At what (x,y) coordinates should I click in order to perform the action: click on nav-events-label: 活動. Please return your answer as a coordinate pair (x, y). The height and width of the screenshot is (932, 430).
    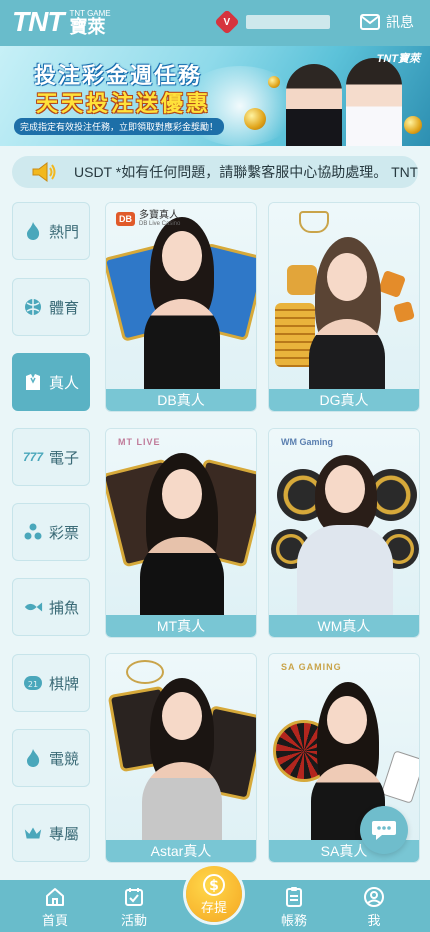
    Looking at the image, I should click on (133, 920).